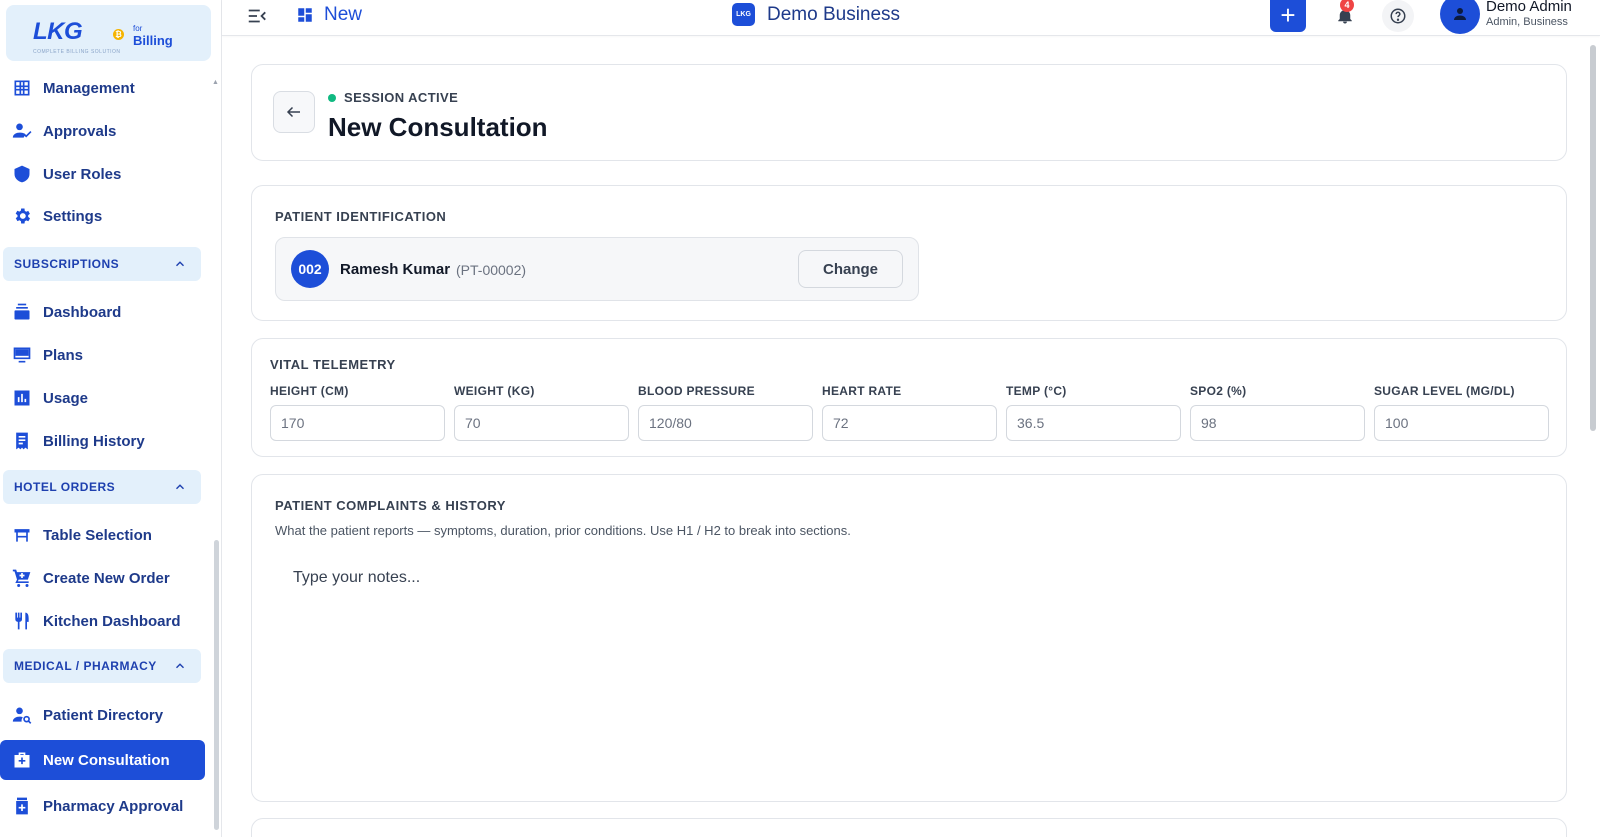 The image size is (1600, 837). Describe the element at coordinates (333, 364) in the screenshot. I see `section-heading: VITAL TELEMETRY` at that location.